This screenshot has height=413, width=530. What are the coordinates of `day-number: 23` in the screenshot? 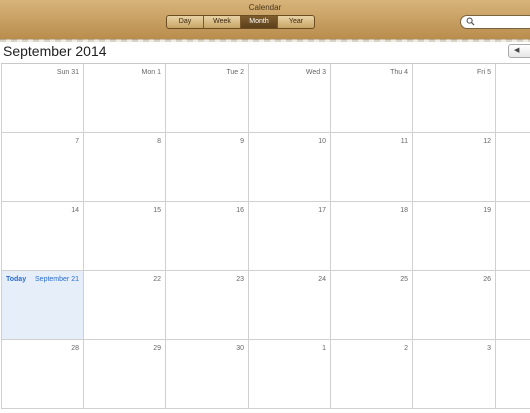 It's located at (240, 279).